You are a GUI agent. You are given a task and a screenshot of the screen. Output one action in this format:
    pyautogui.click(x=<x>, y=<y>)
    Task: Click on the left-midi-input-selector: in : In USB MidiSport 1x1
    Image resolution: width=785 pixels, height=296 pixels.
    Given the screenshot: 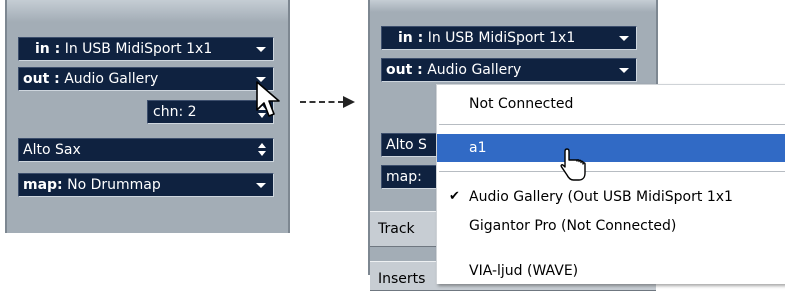 What is the action you would take?
    pyautogui.click(x=146, y=49)
    